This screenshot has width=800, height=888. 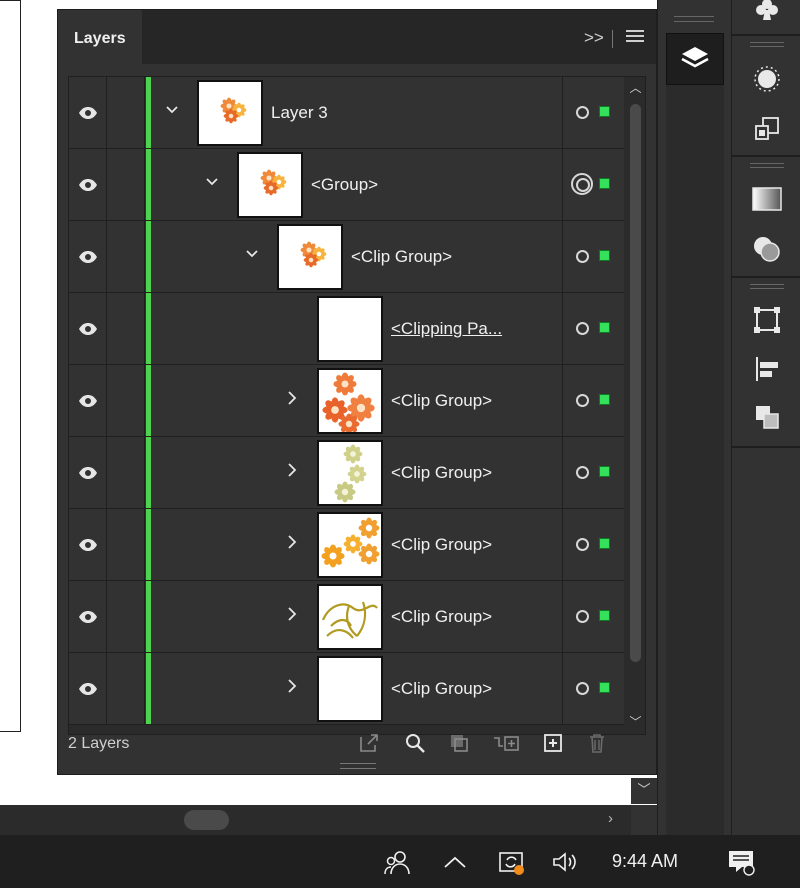 I want to click on transform-icon, so click(x=767, y=129).